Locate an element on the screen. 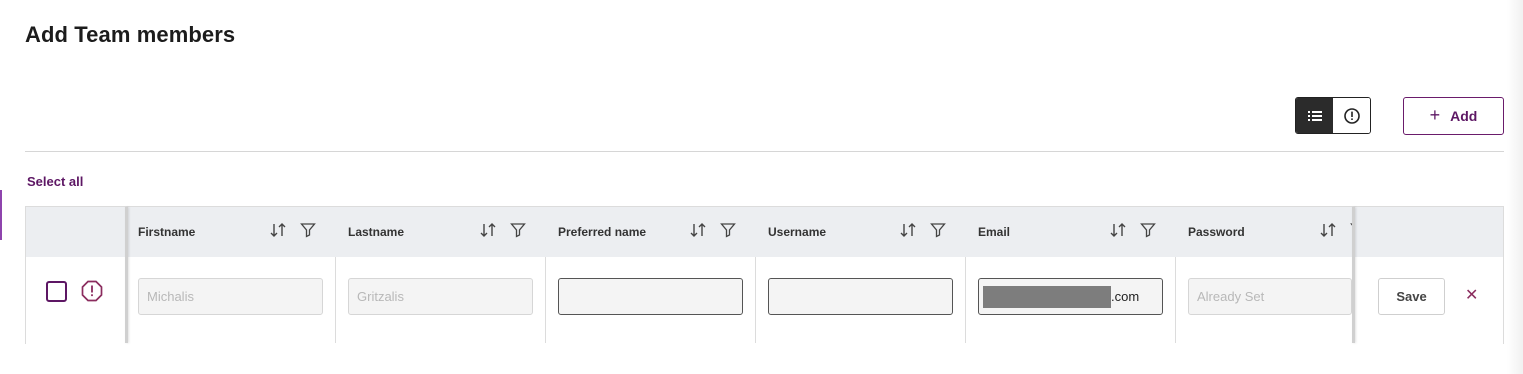 The height and width of the screenshot is (374, 1523). preferred-name-field is located at coordinates (650, 296).